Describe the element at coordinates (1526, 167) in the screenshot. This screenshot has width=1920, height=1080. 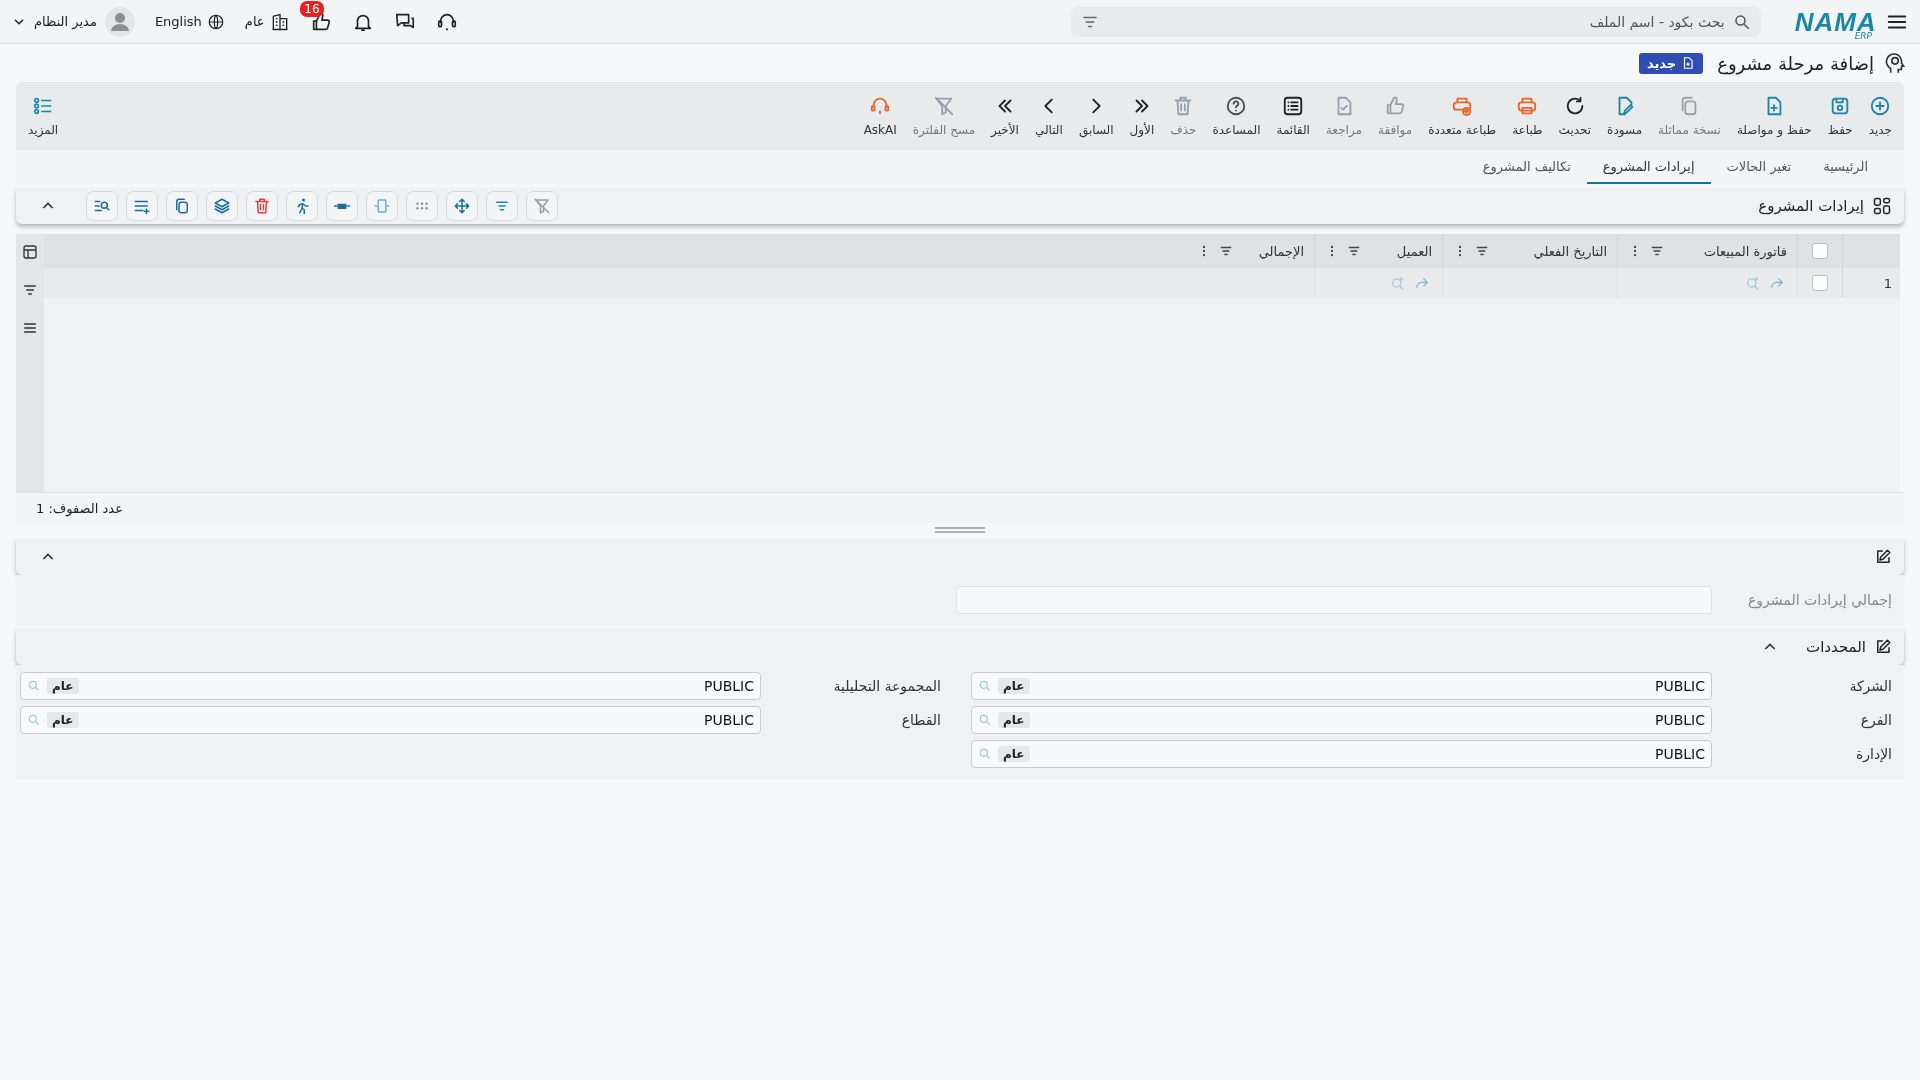
I see `tab: تكاليف المشروع` at that location.